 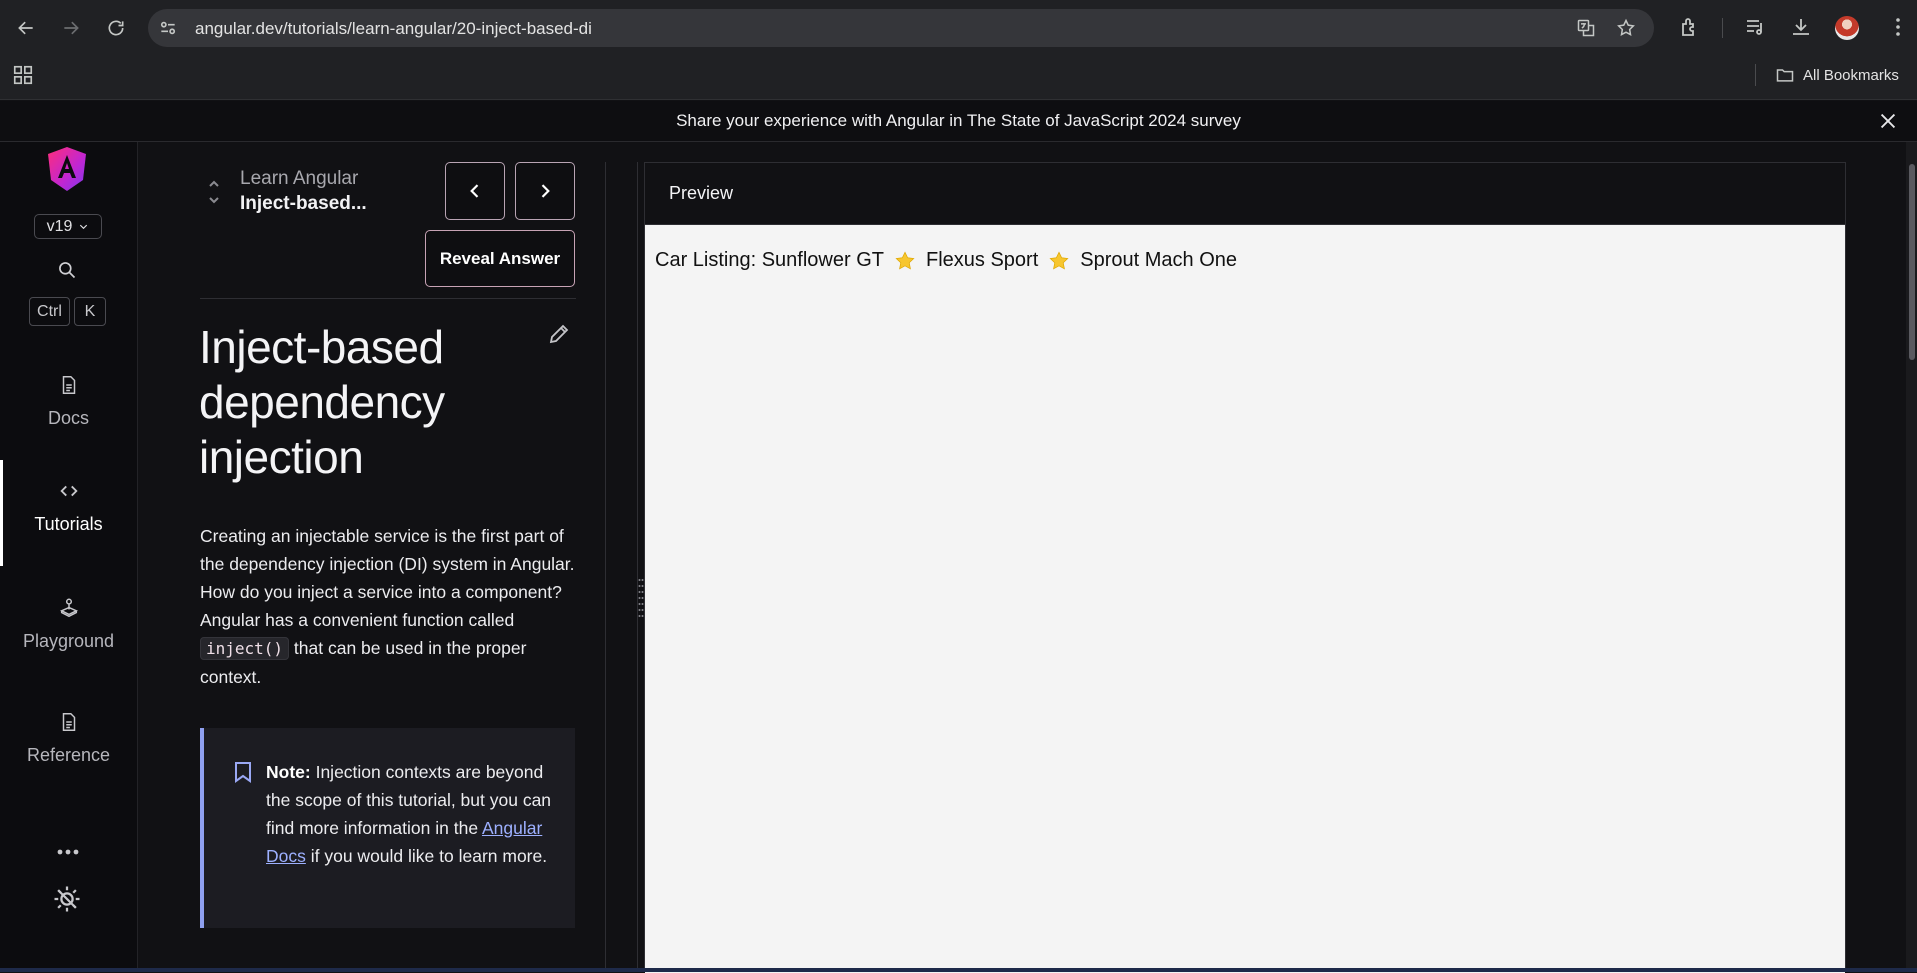 What do you see at coordinates (68, 418) in the screenshot?
I see `nav-item-label: Docs` at bounding box center [68, 418].